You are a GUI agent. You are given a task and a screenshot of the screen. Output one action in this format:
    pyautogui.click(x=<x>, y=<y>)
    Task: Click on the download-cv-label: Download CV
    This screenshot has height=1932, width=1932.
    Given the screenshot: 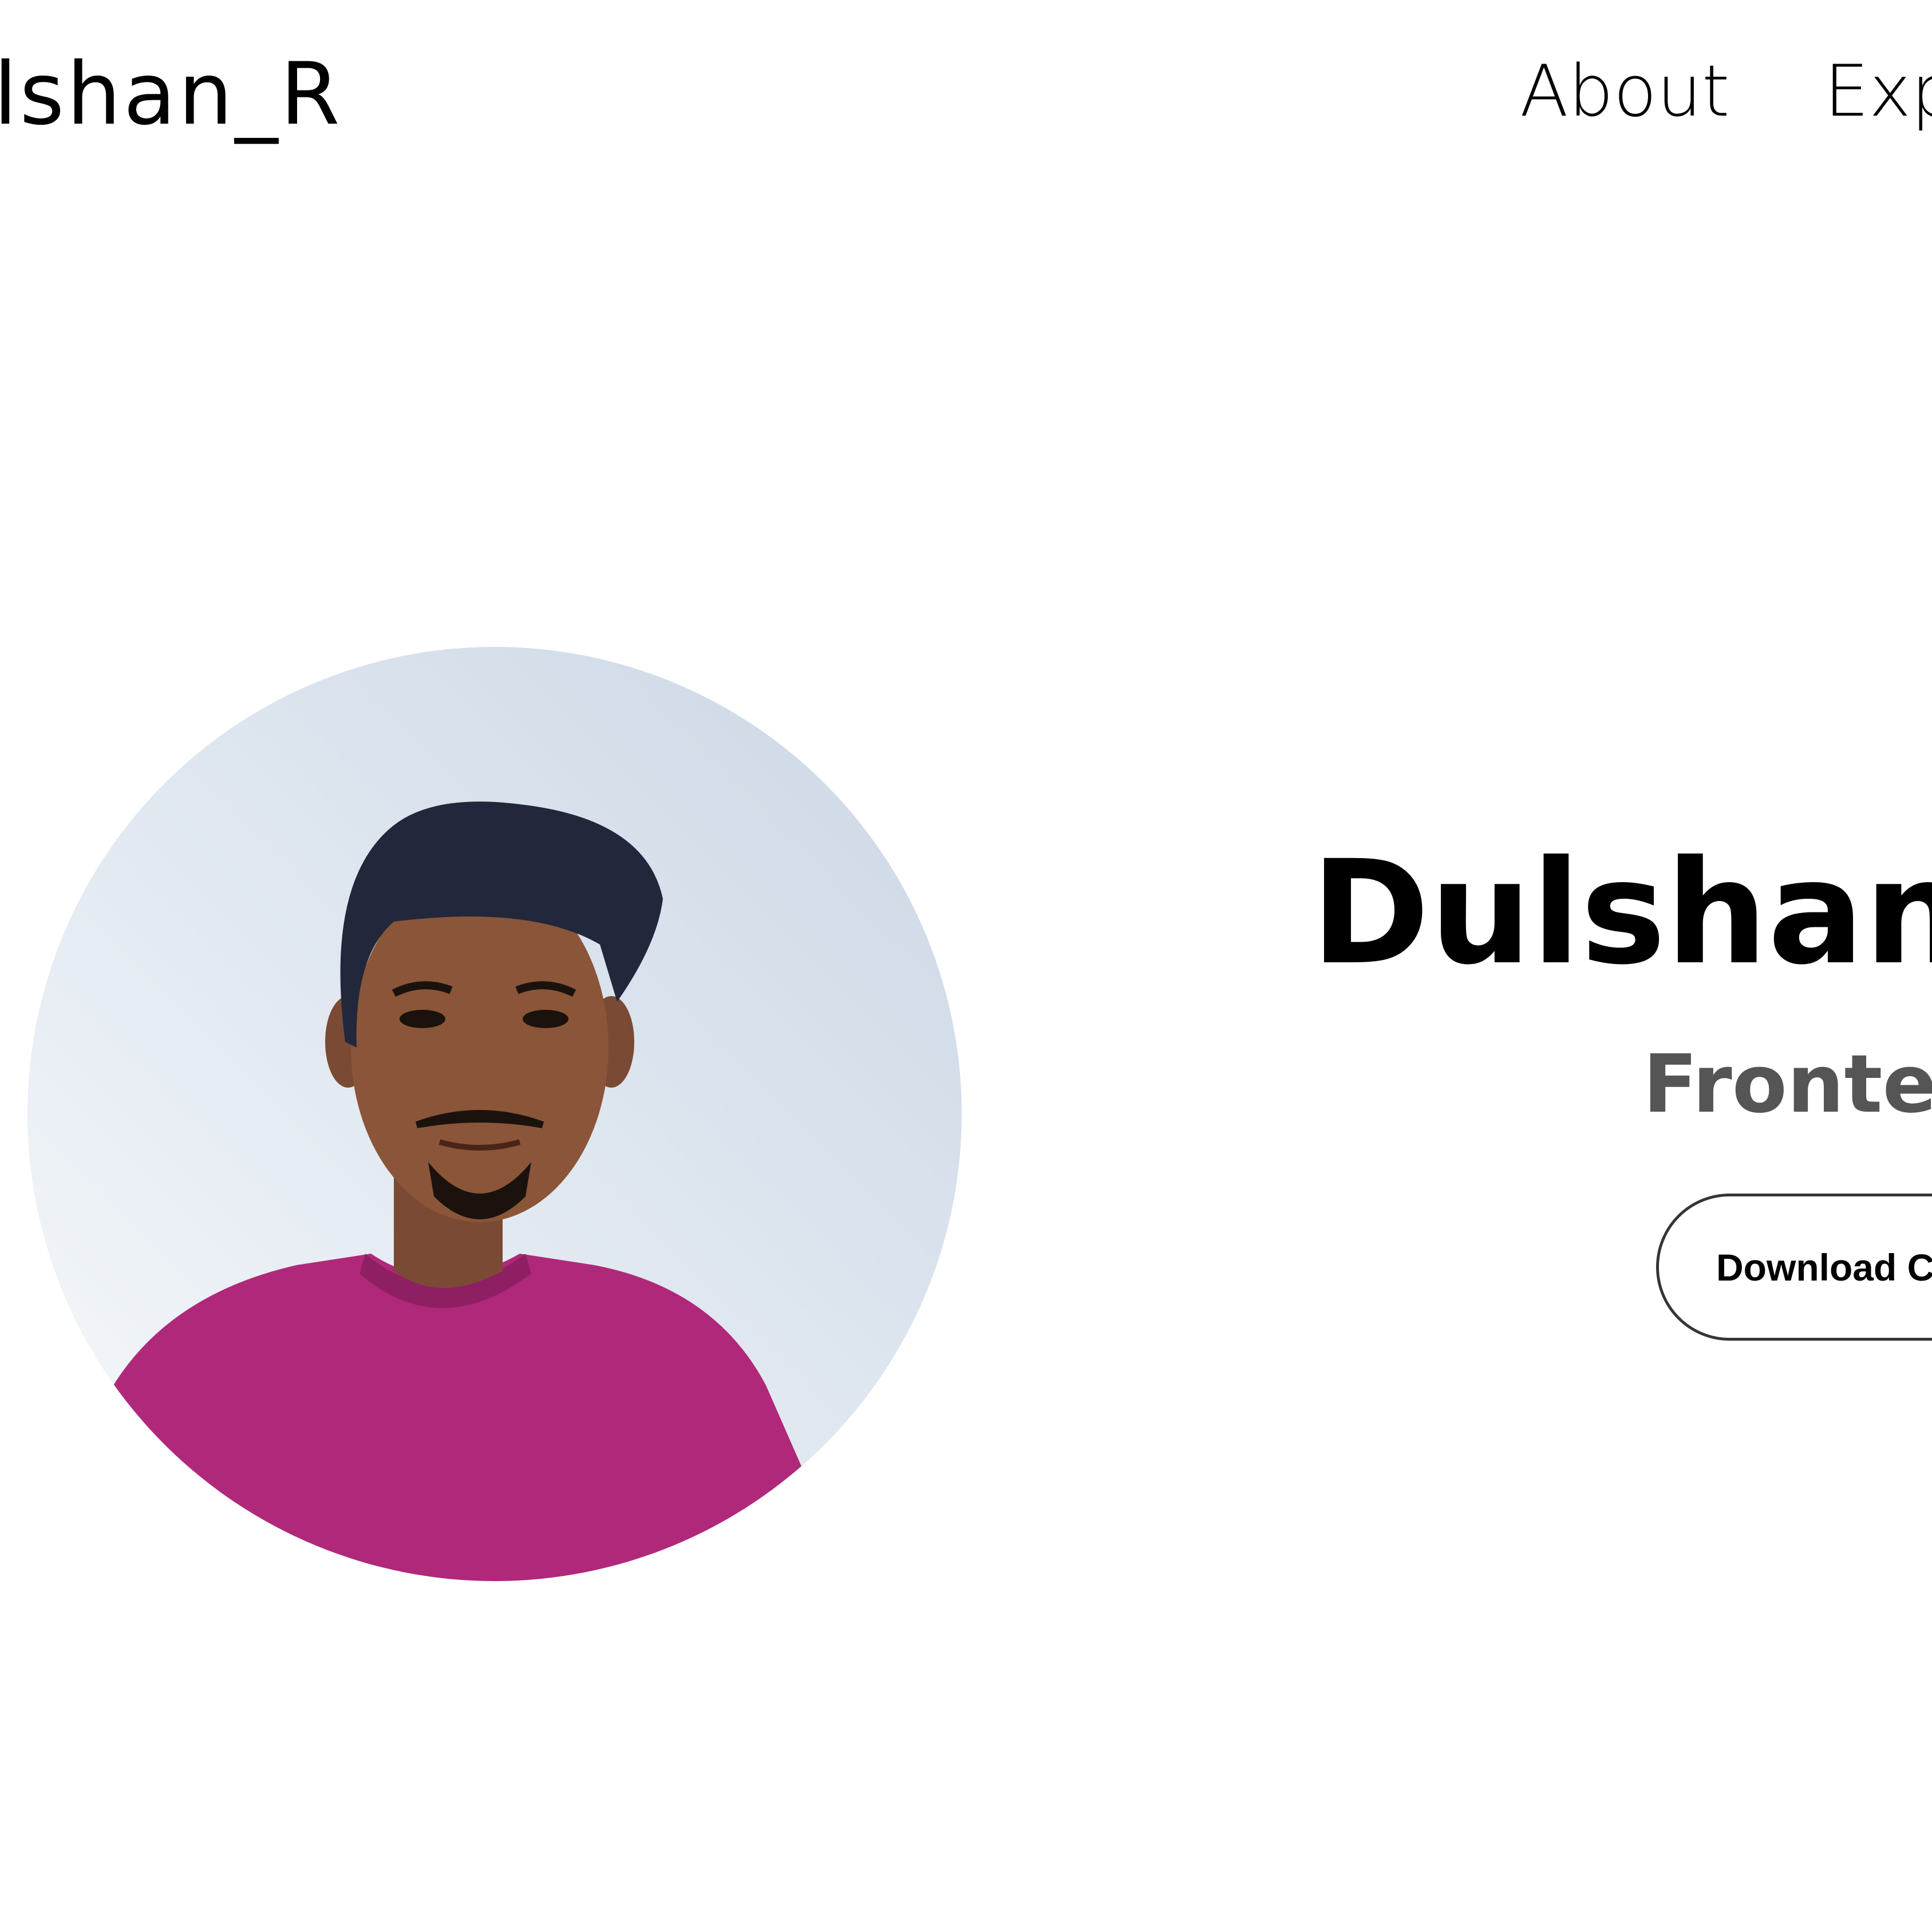 What is the action you would take?
    pyautogui.click(x=1824, y=1267)
    